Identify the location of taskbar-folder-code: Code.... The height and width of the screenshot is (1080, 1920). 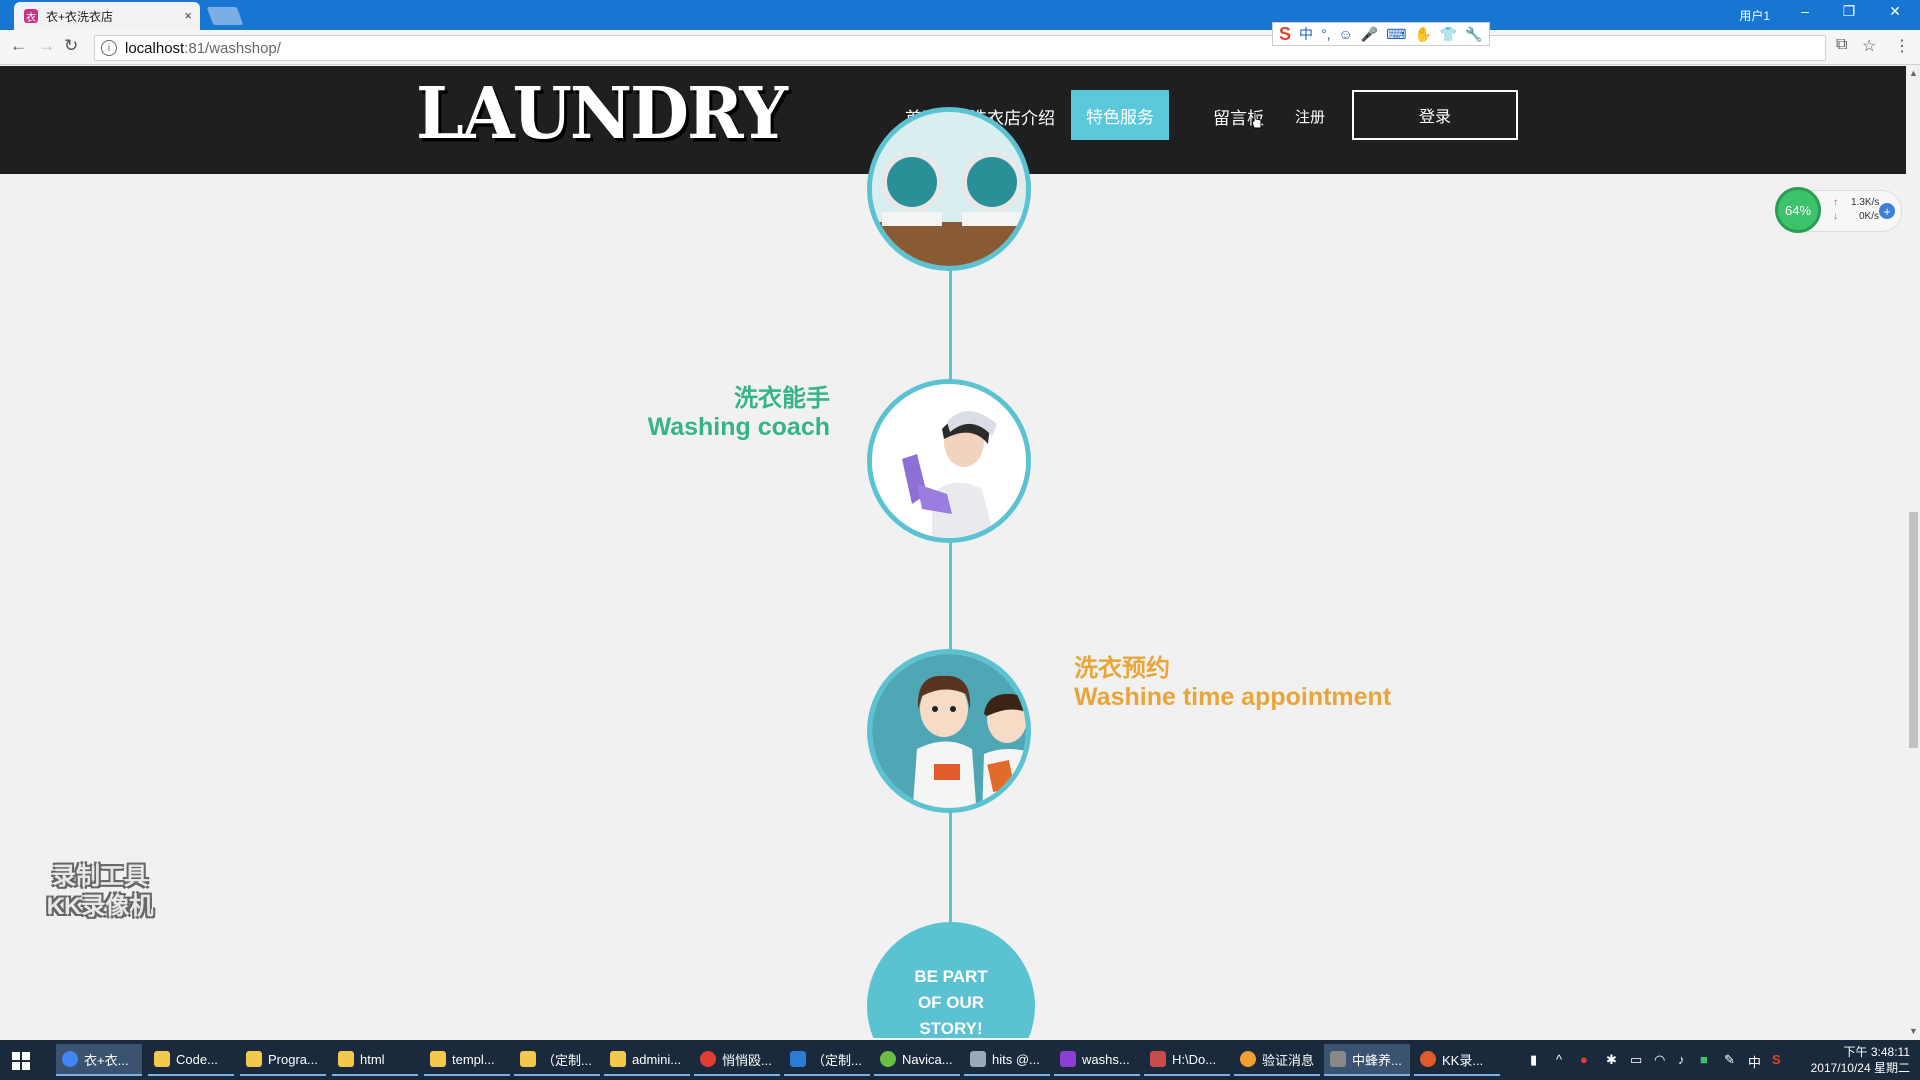
(191, 1060).